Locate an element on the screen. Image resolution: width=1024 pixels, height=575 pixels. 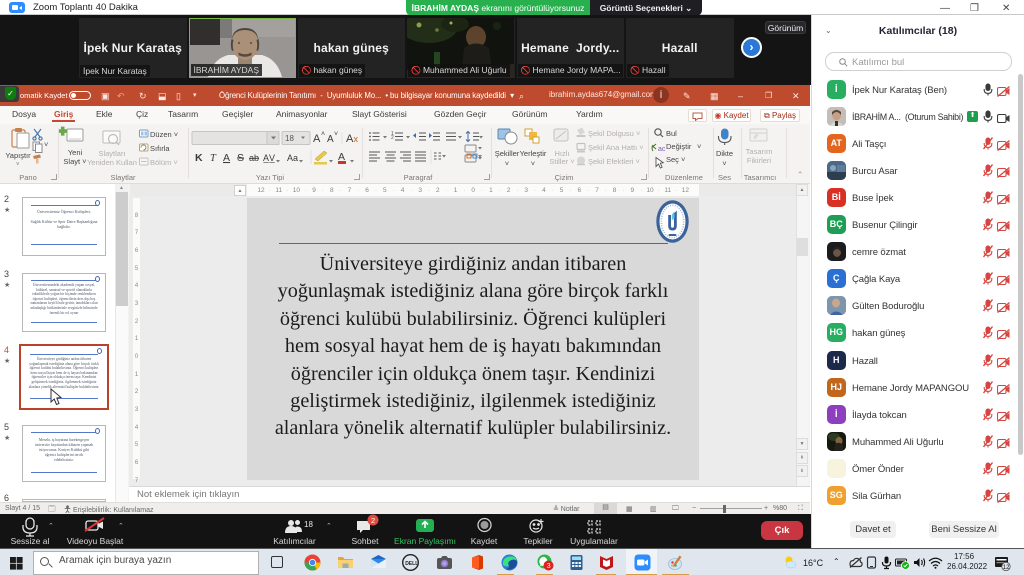
svg-text: 3 is located at coordinates (548, 566).